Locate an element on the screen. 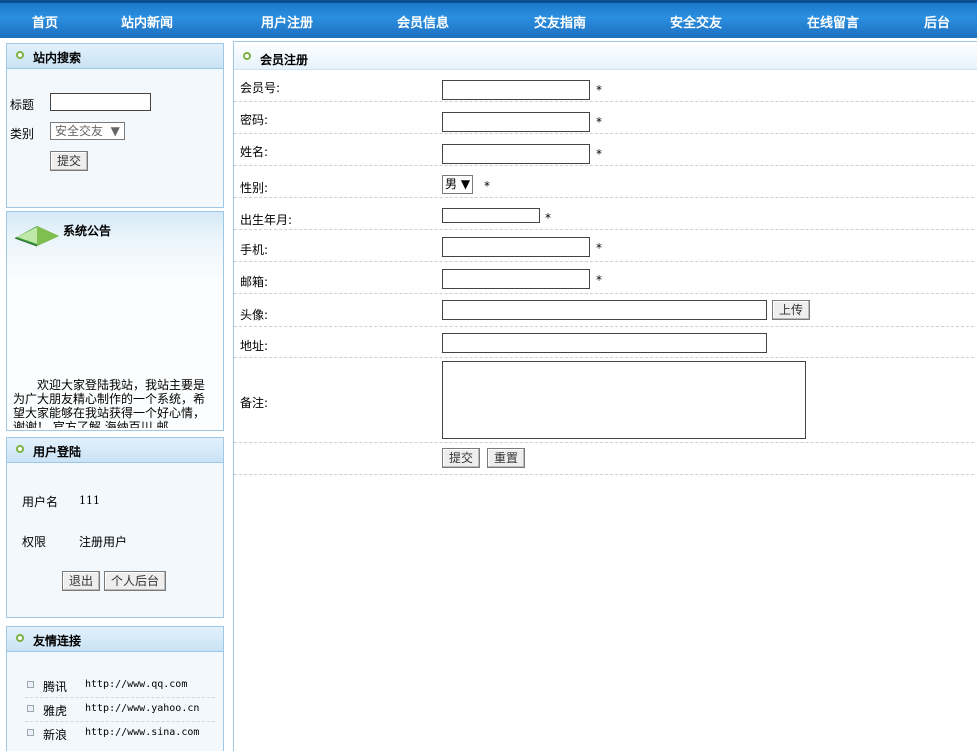 This screenshot has height=751, width=977. form-row-actions: 提交 重置 is located at coordinates (604, 459).